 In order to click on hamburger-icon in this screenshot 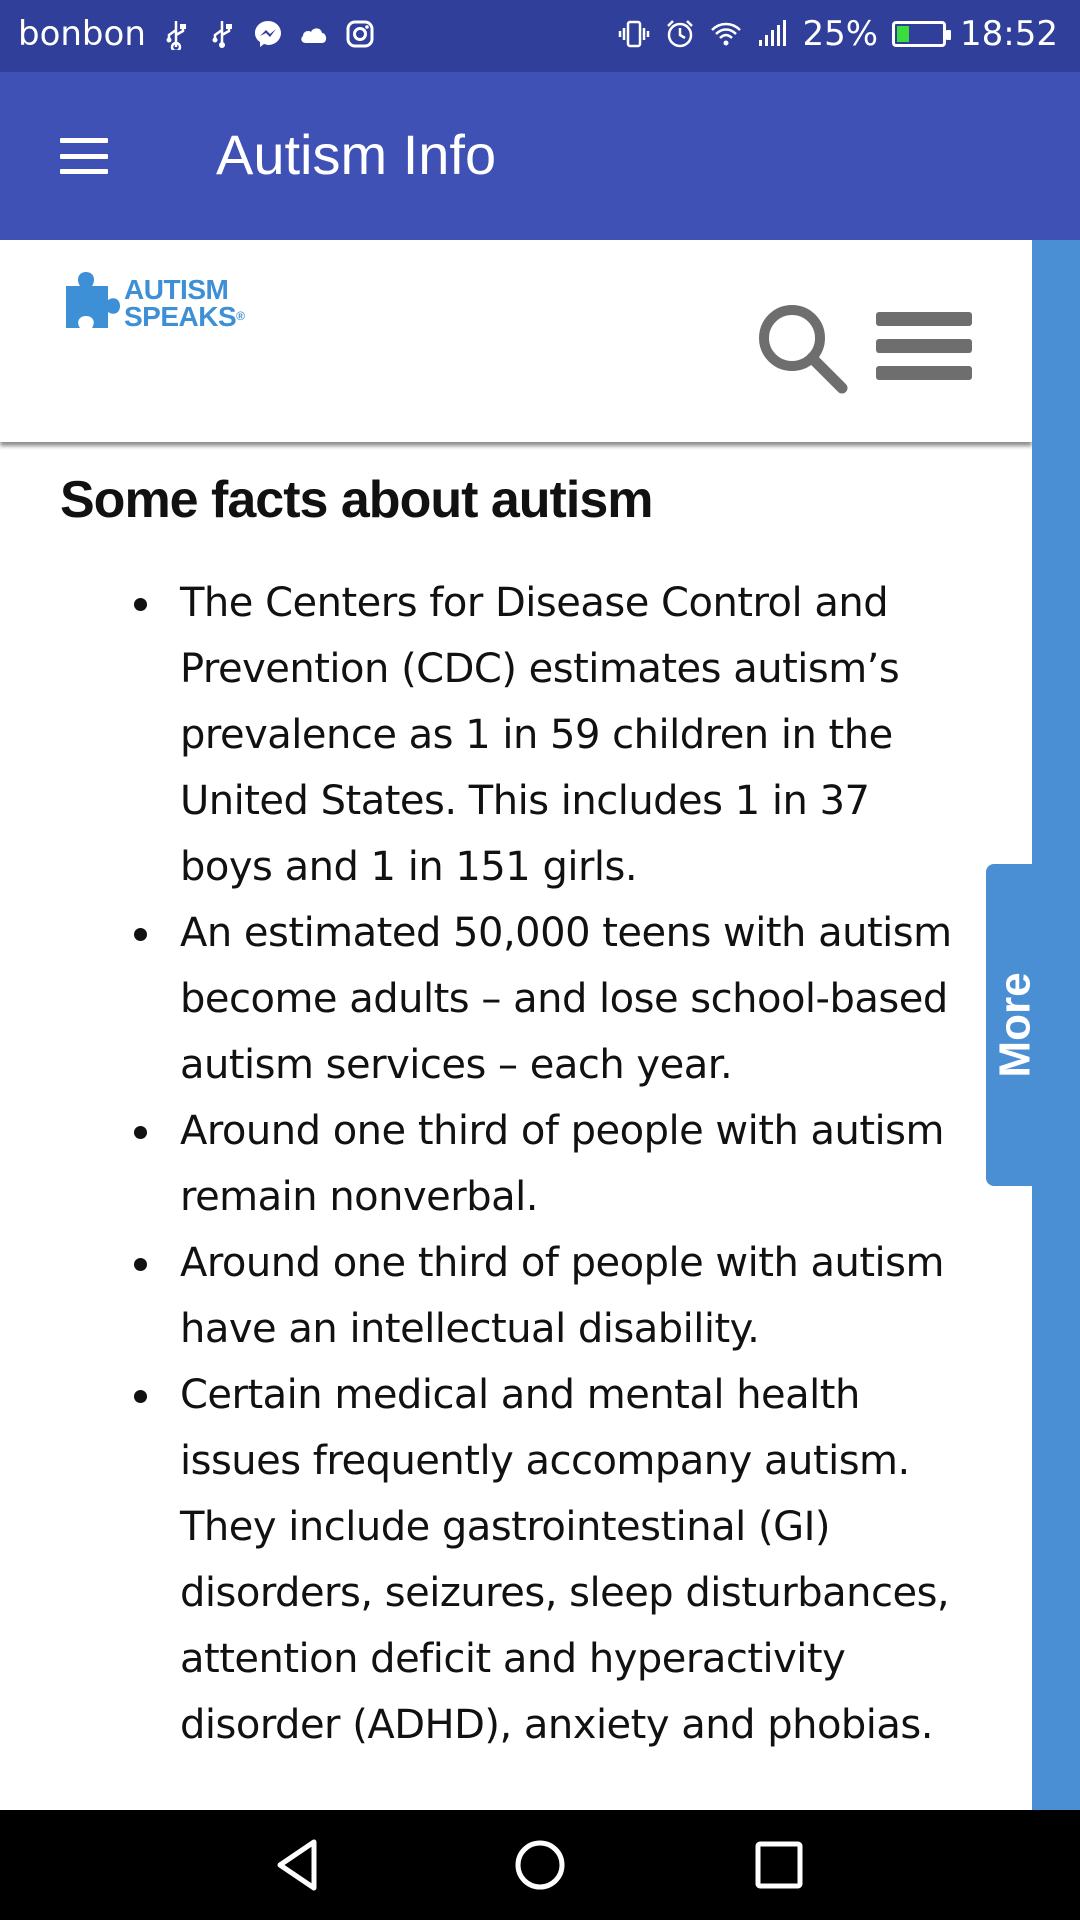, I will do `click(84, 156)`.